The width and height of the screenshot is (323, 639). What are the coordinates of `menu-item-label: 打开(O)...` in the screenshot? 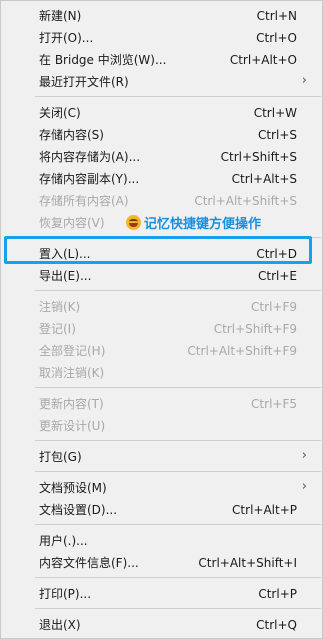 It's located at (66, 38).